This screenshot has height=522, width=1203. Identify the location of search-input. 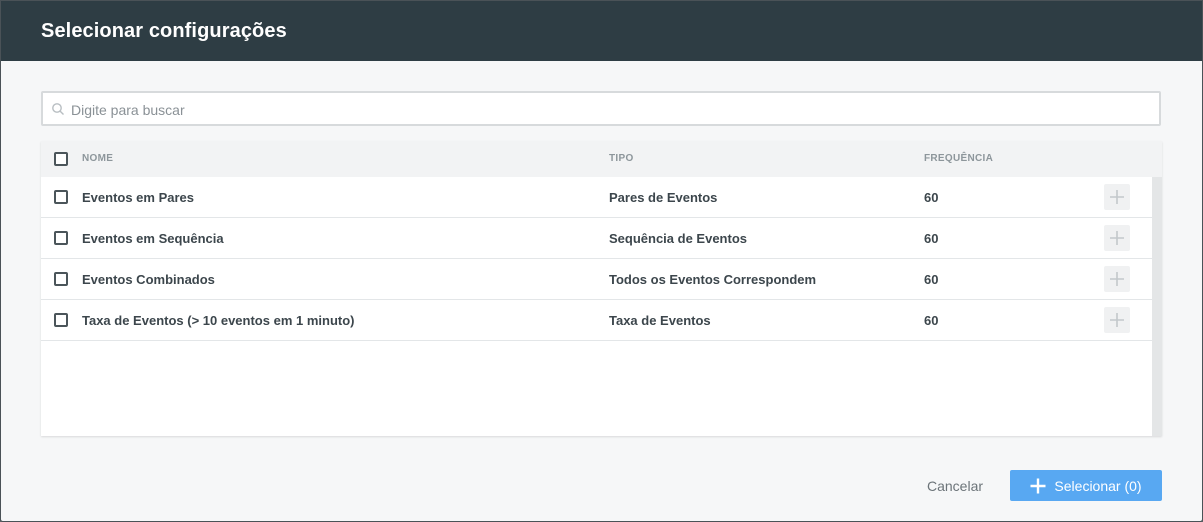
(611, 109).